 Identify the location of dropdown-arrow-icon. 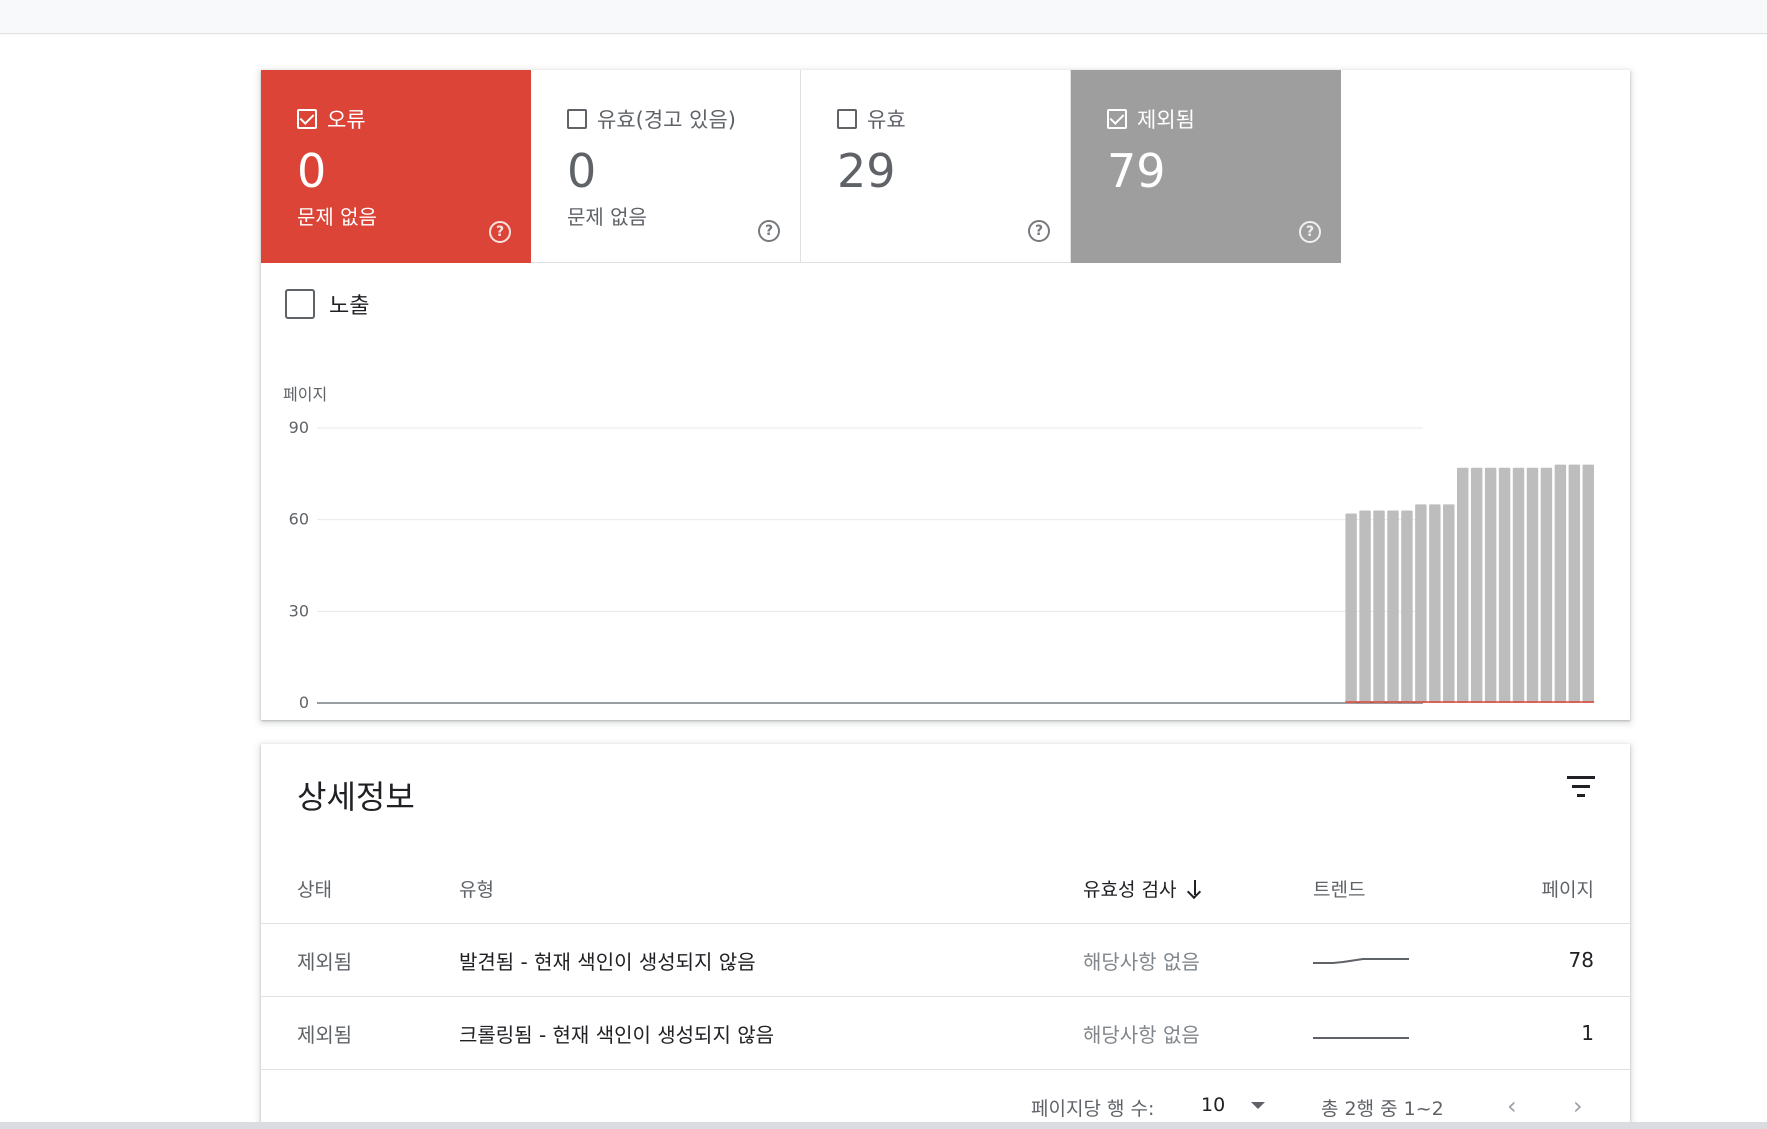
(1258, 1105).